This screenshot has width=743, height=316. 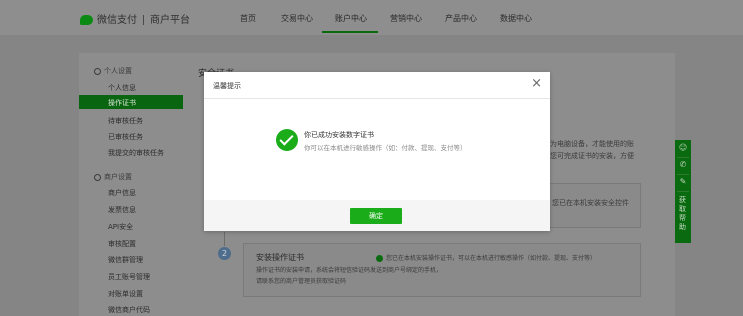 I want to click on sidebar-item-invoice-info: 发票信息, so click(x=122, y=210).